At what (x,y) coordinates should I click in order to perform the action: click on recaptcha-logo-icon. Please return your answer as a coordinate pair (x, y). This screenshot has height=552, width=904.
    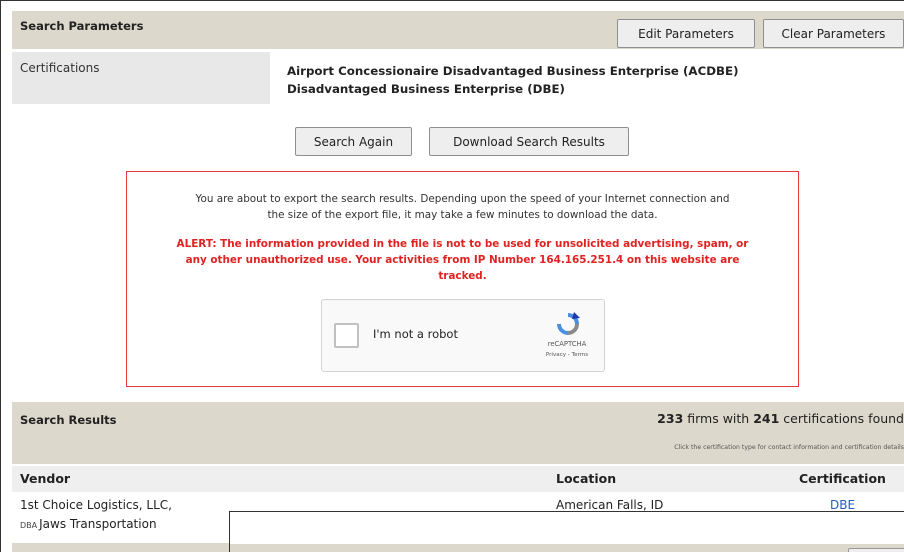
    Looking at the image, I should click on (568, 323).